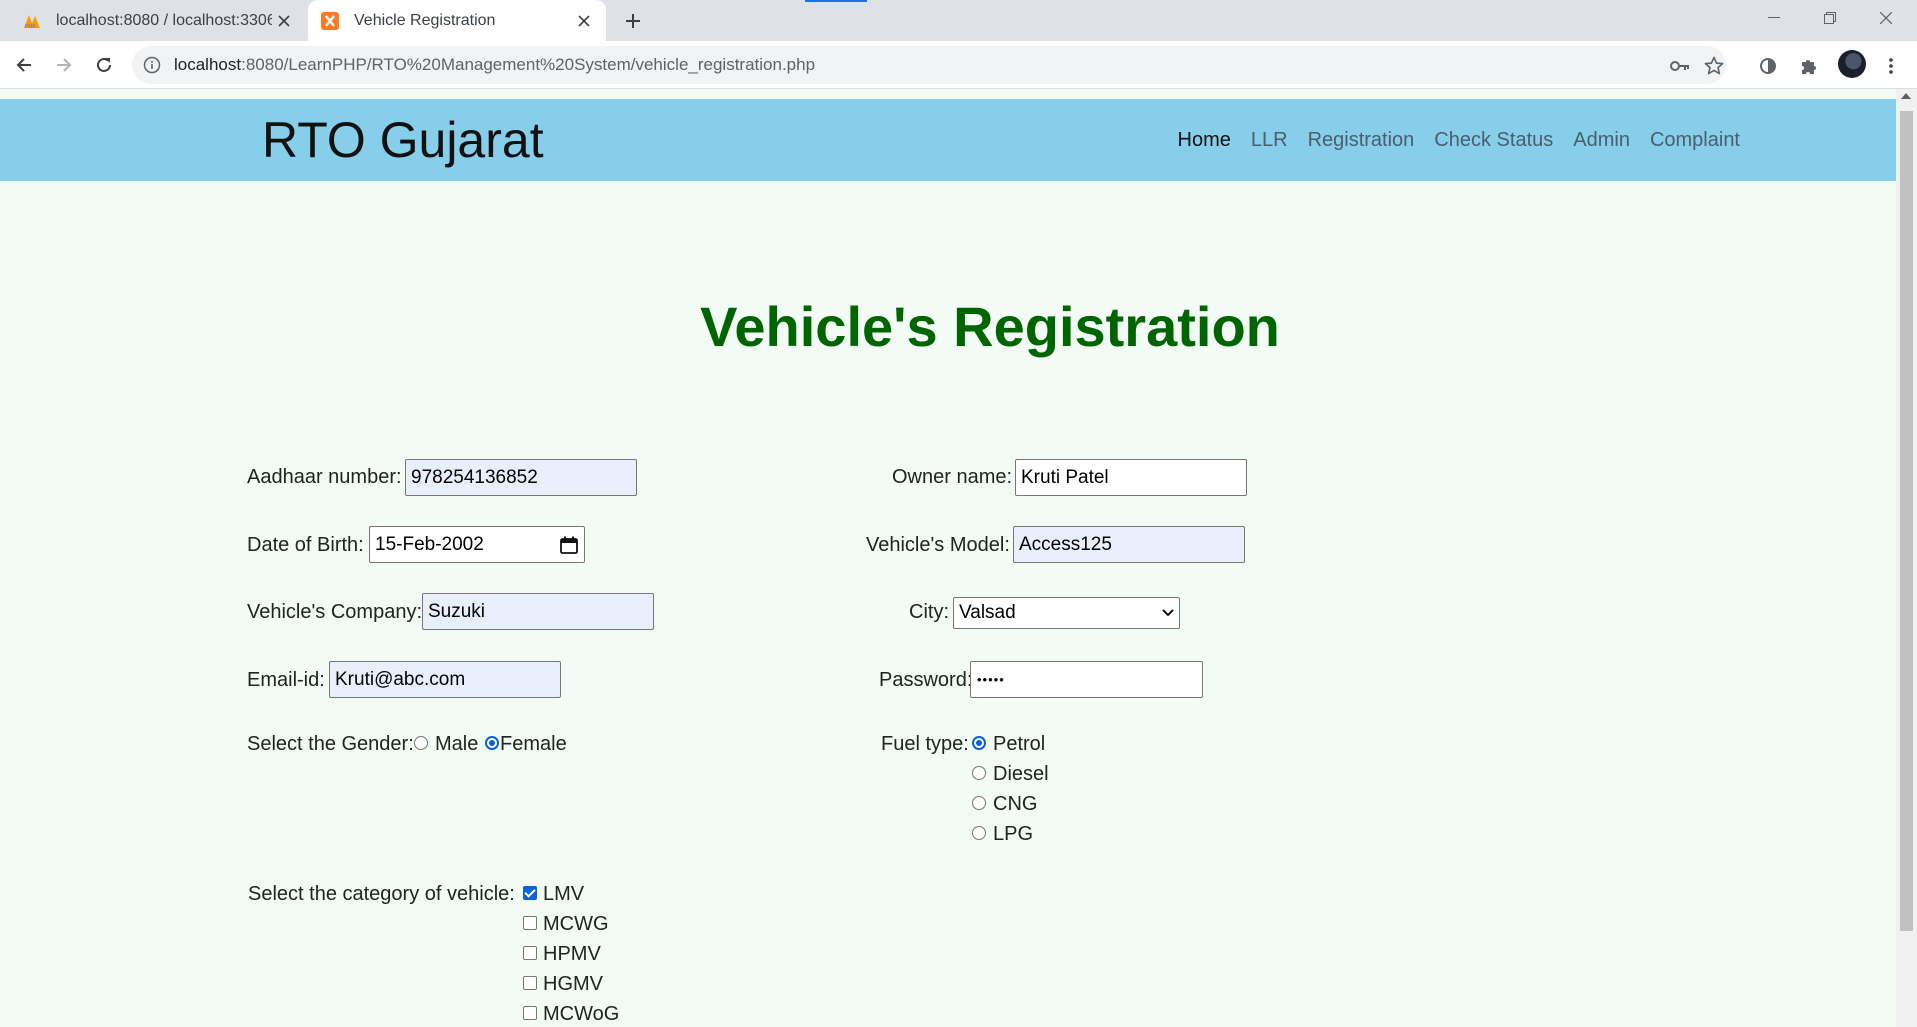 This screenshot has width=1917, height=1027. Describe the element at coordinates (31, 26) in the screenshot. I see `svg-text: PMA` at that location.